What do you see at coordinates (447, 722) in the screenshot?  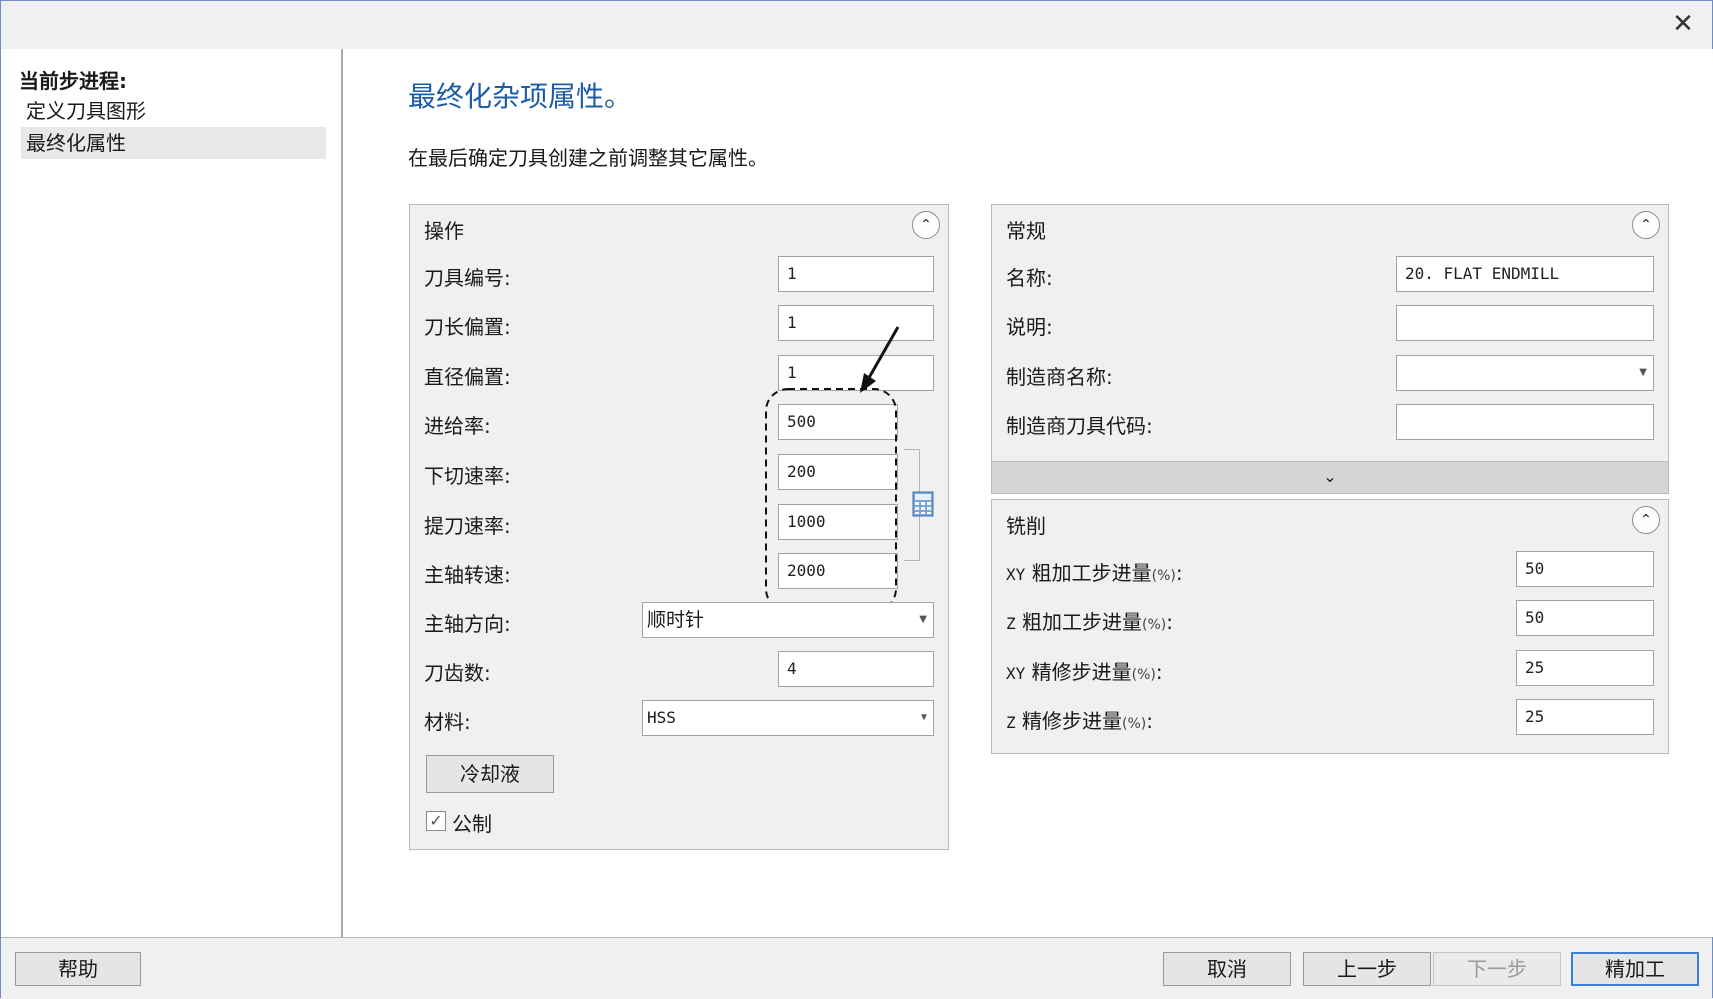 I see `material-label: 材料:` at bounding box center [447, 722].